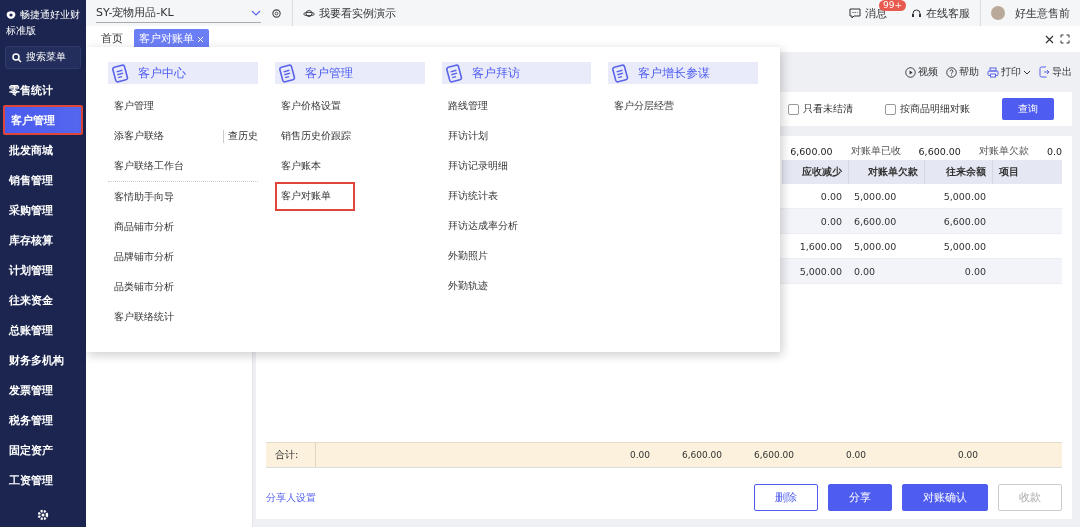 The image size is (1080, 527). Describe the element at coordinates (815, 271) in the screenshot. I see `table-cell: 5,000.00` at that location.